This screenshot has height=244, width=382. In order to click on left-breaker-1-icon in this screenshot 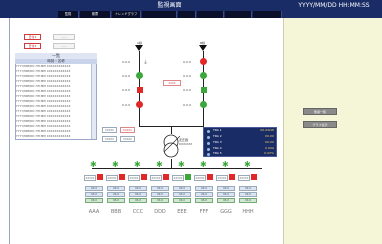, I will do `click(139, 75)`.